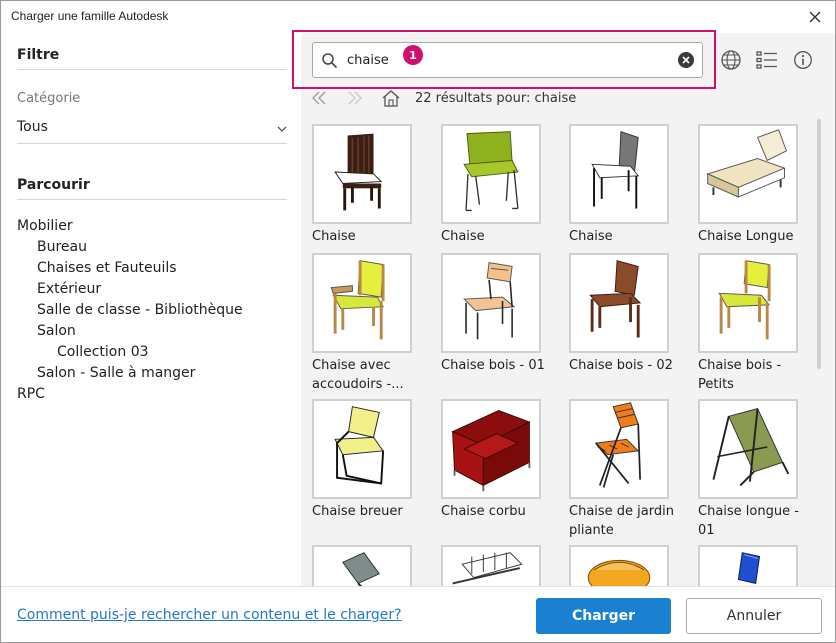  I want to click on close-icon, so click(815, 17).